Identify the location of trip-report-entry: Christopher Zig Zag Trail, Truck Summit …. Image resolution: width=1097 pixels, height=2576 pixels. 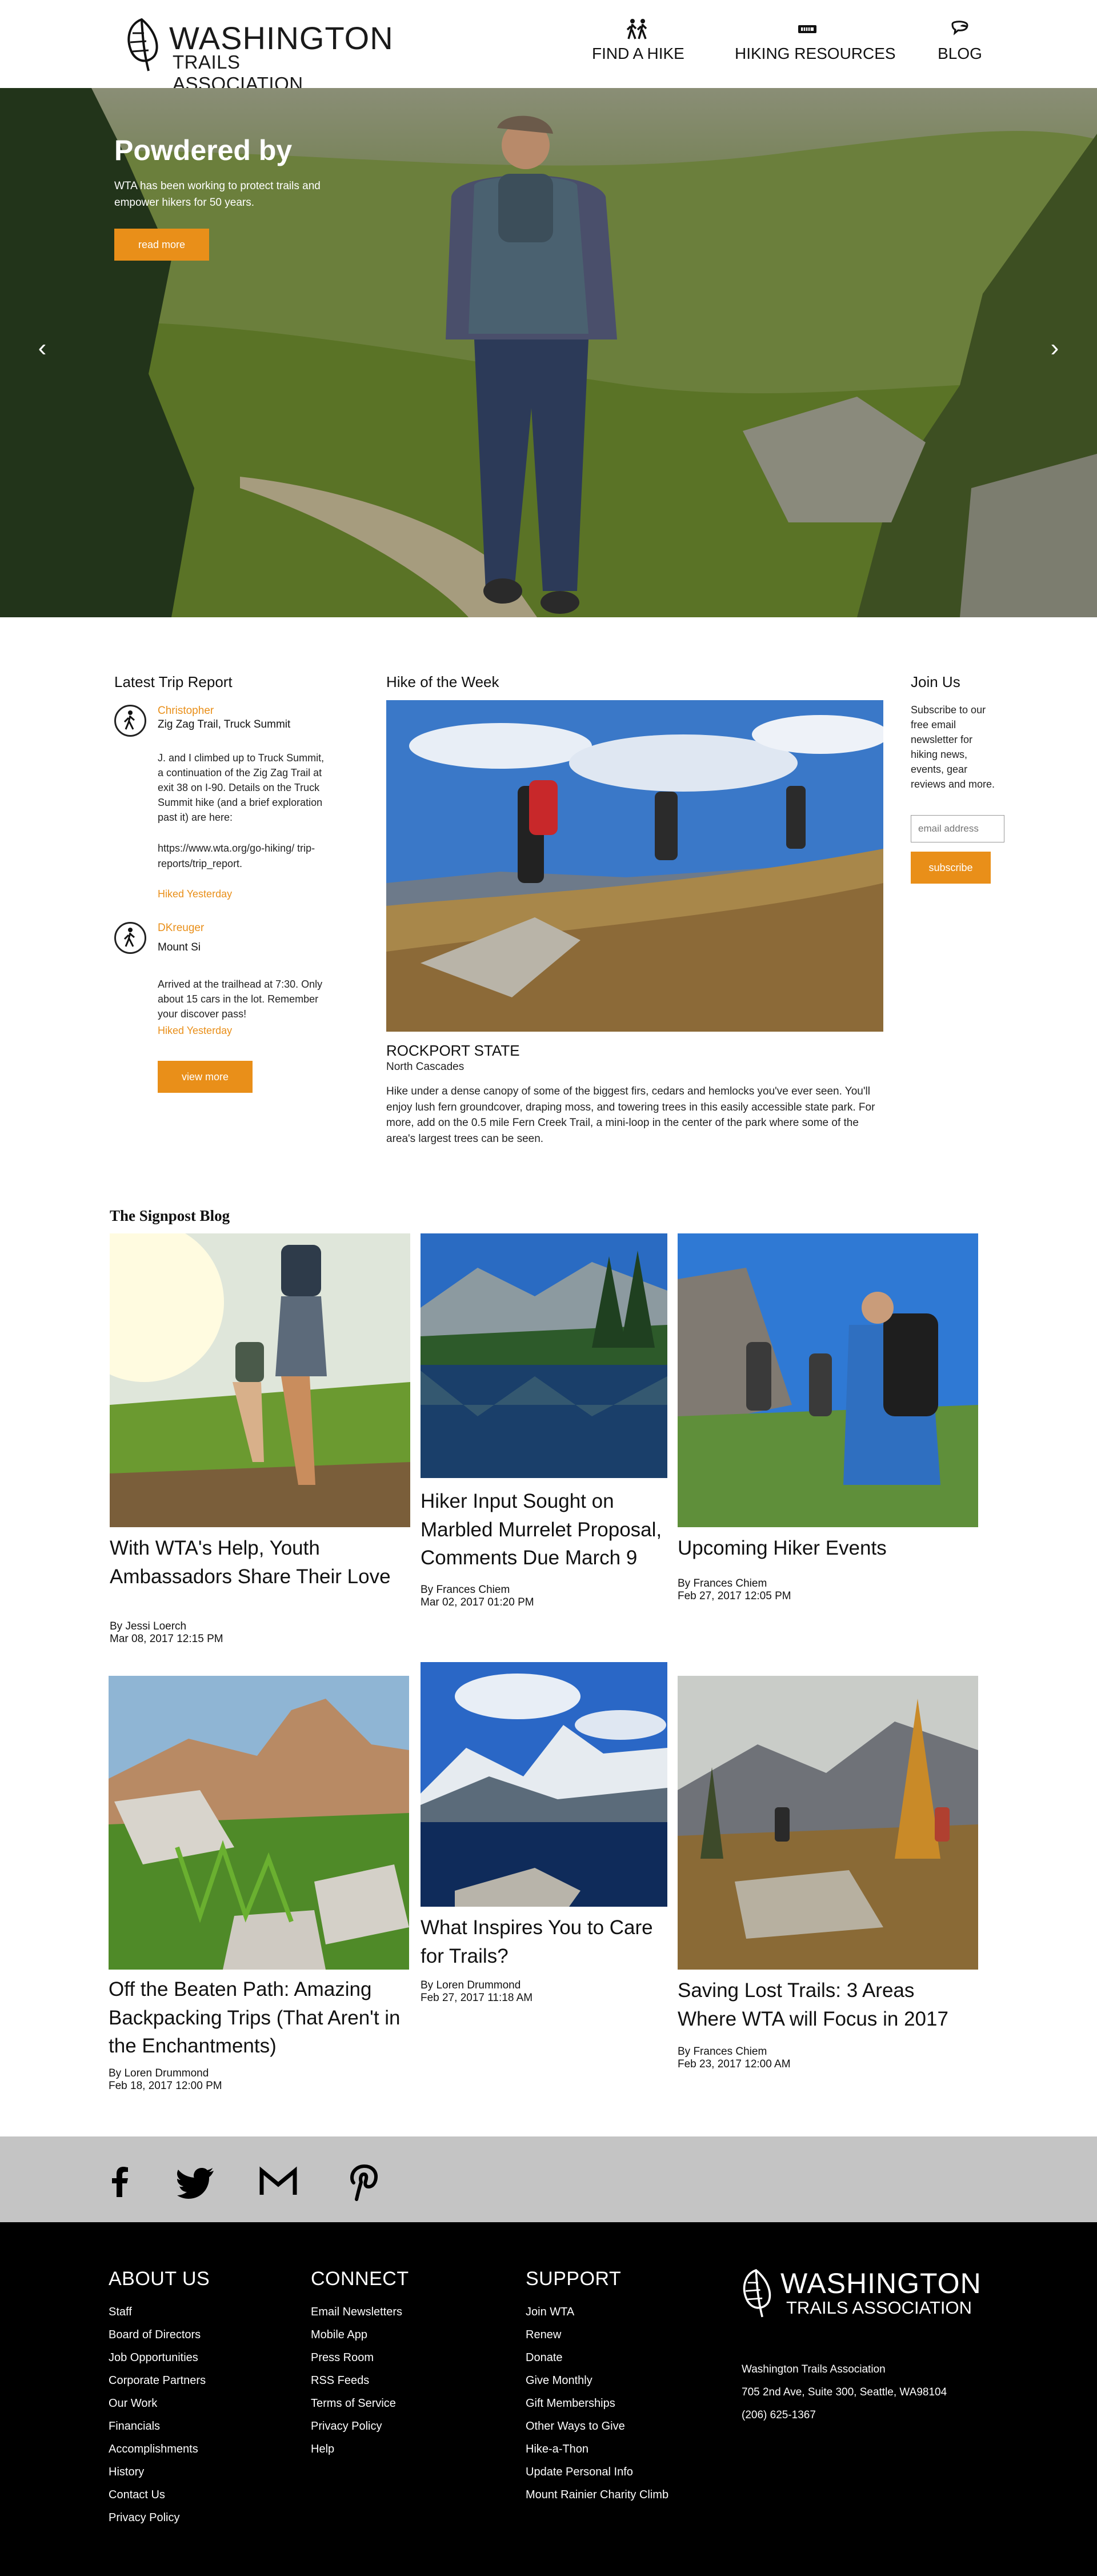
(229, 802).